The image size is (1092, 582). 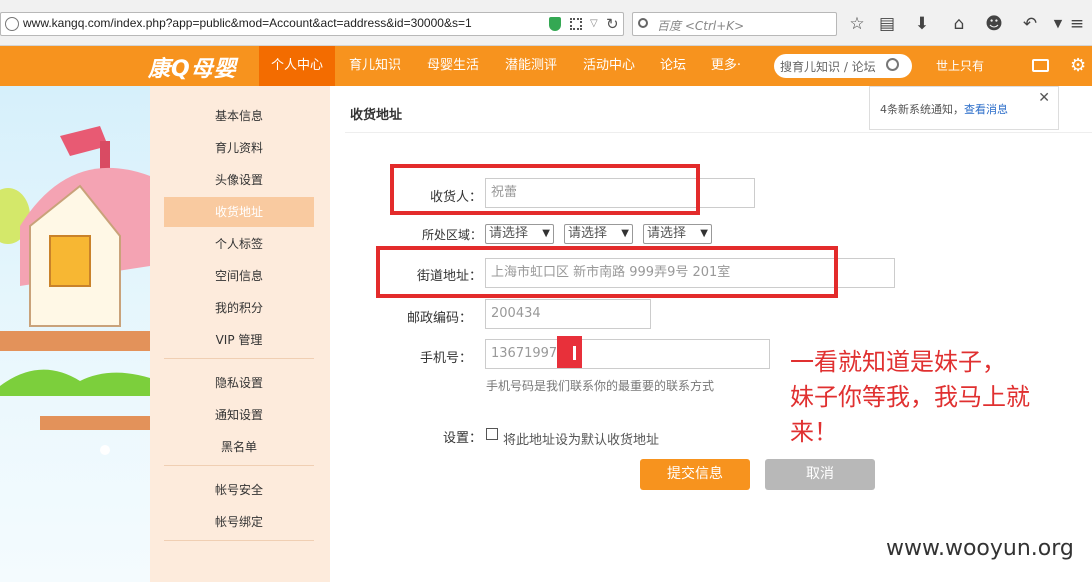 I want to click on sidebar-item-account-security: 帐号安全, so click(x=239, y=490).